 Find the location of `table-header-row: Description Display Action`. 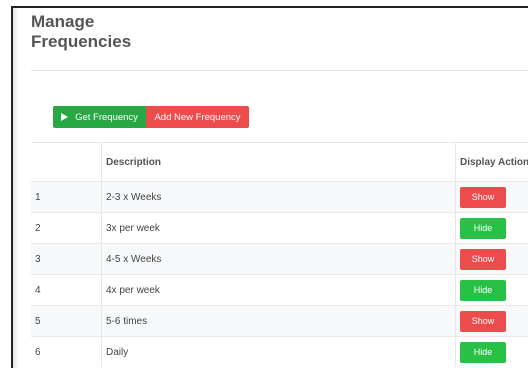

table-header-row: Description Display Action is located at coordinates (279, 162).